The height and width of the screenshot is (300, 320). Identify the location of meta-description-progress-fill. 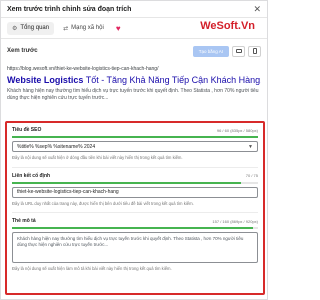
(133, 228).